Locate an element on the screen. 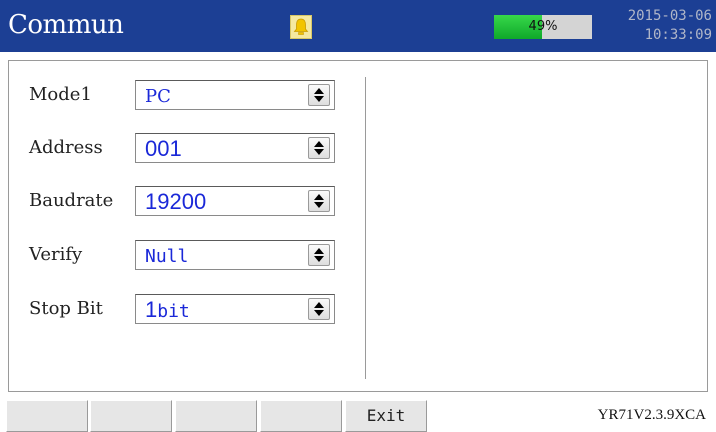  alarm-button is located at coordinates (301, 27).